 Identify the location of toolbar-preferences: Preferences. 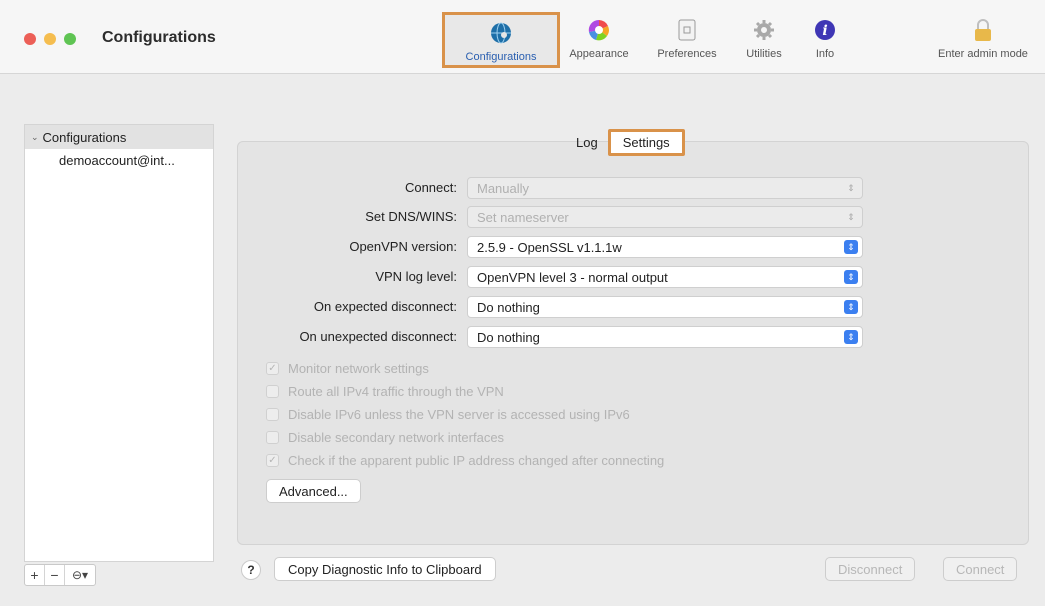
(687, 40).